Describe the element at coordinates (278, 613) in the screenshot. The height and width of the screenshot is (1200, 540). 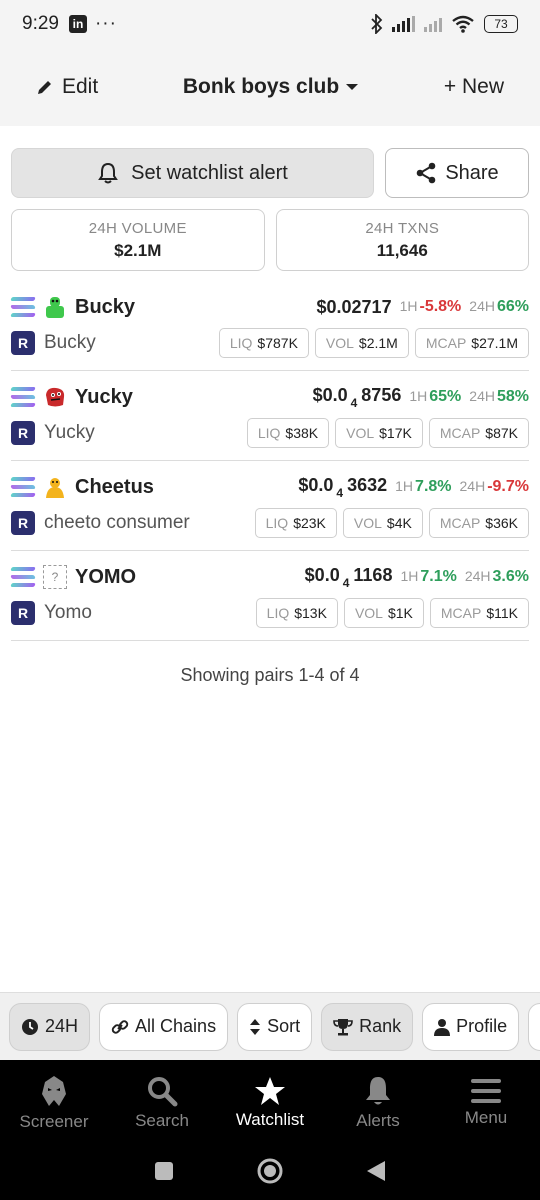
I see `chip-label: LIQ` at that location.